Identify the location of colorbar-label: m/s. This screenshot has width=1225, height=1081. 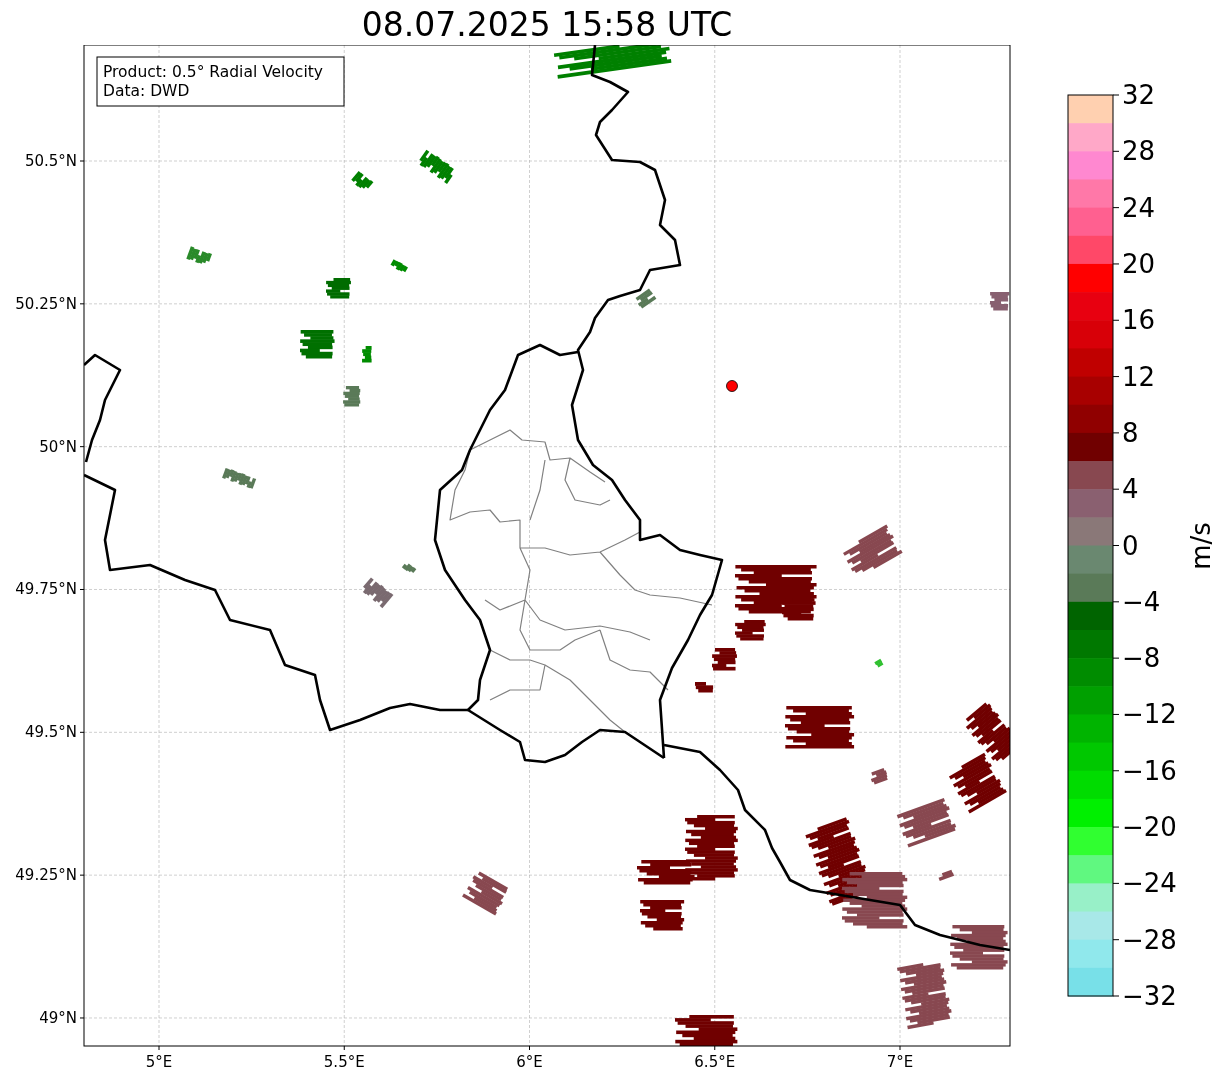
(1201, 546).